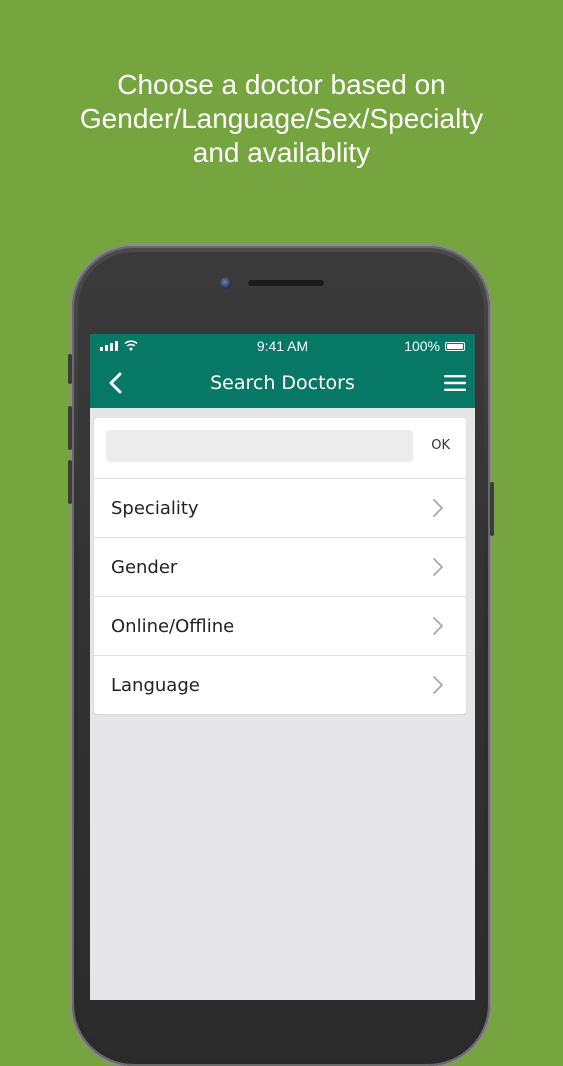 Image resolution: width=563 pixels, height=1066 pixels. Describe the element at coordinates (70, 428) in the screenshot. I see `volume-up-button` at that location.